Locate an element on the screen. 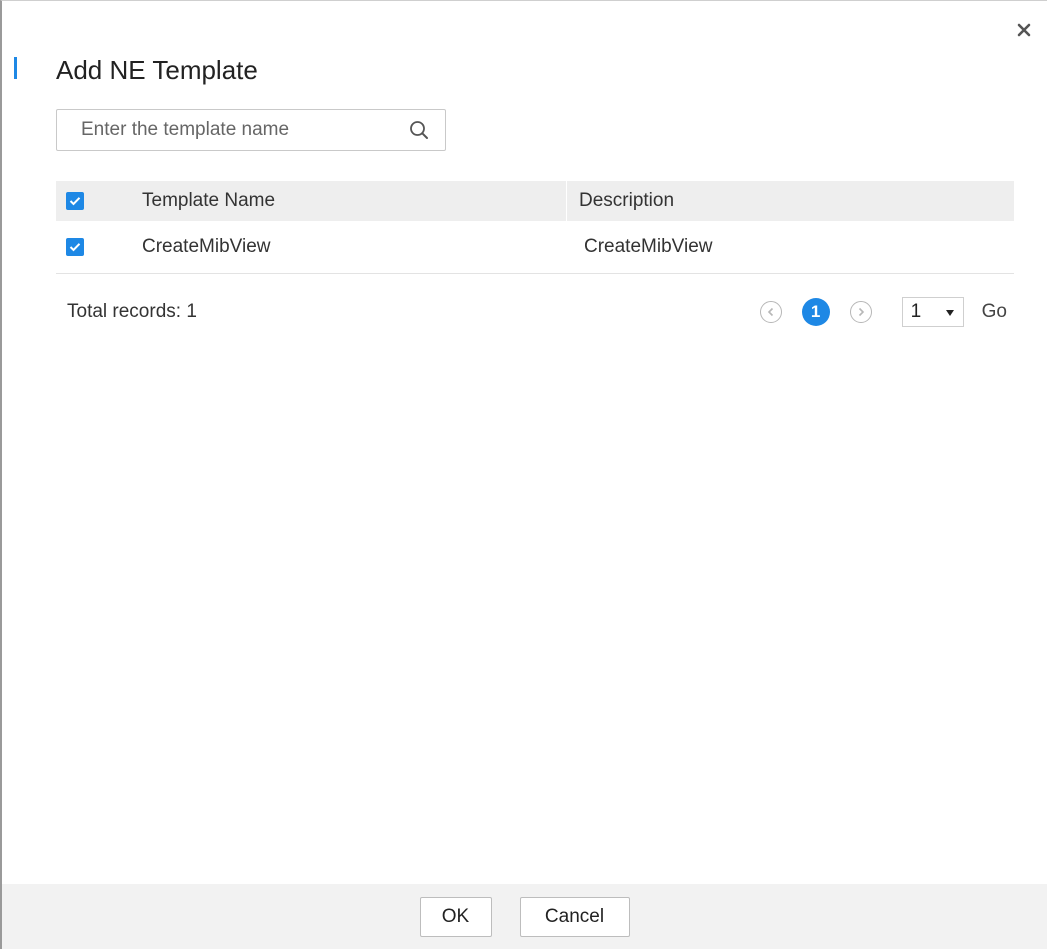 This screenshot has height=949, width=1047. row-template-name: CreateMibView is located at coordinates (206, 246).